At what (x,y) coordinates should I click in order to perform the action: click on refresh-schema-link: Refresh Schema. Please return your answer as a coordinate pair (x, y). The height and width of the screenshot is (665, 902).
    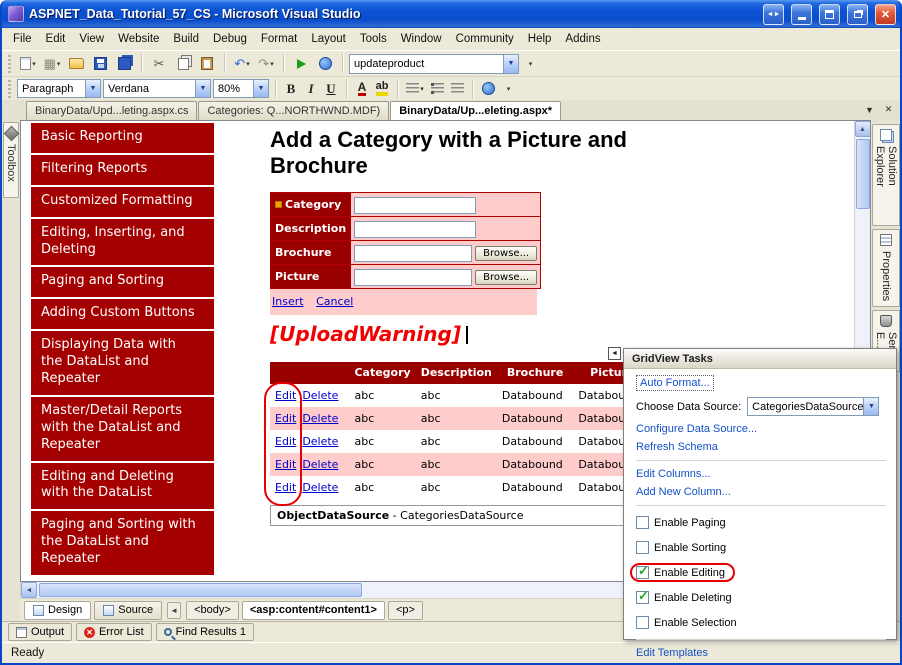
    Looking at the image, I should click on (761, 447).